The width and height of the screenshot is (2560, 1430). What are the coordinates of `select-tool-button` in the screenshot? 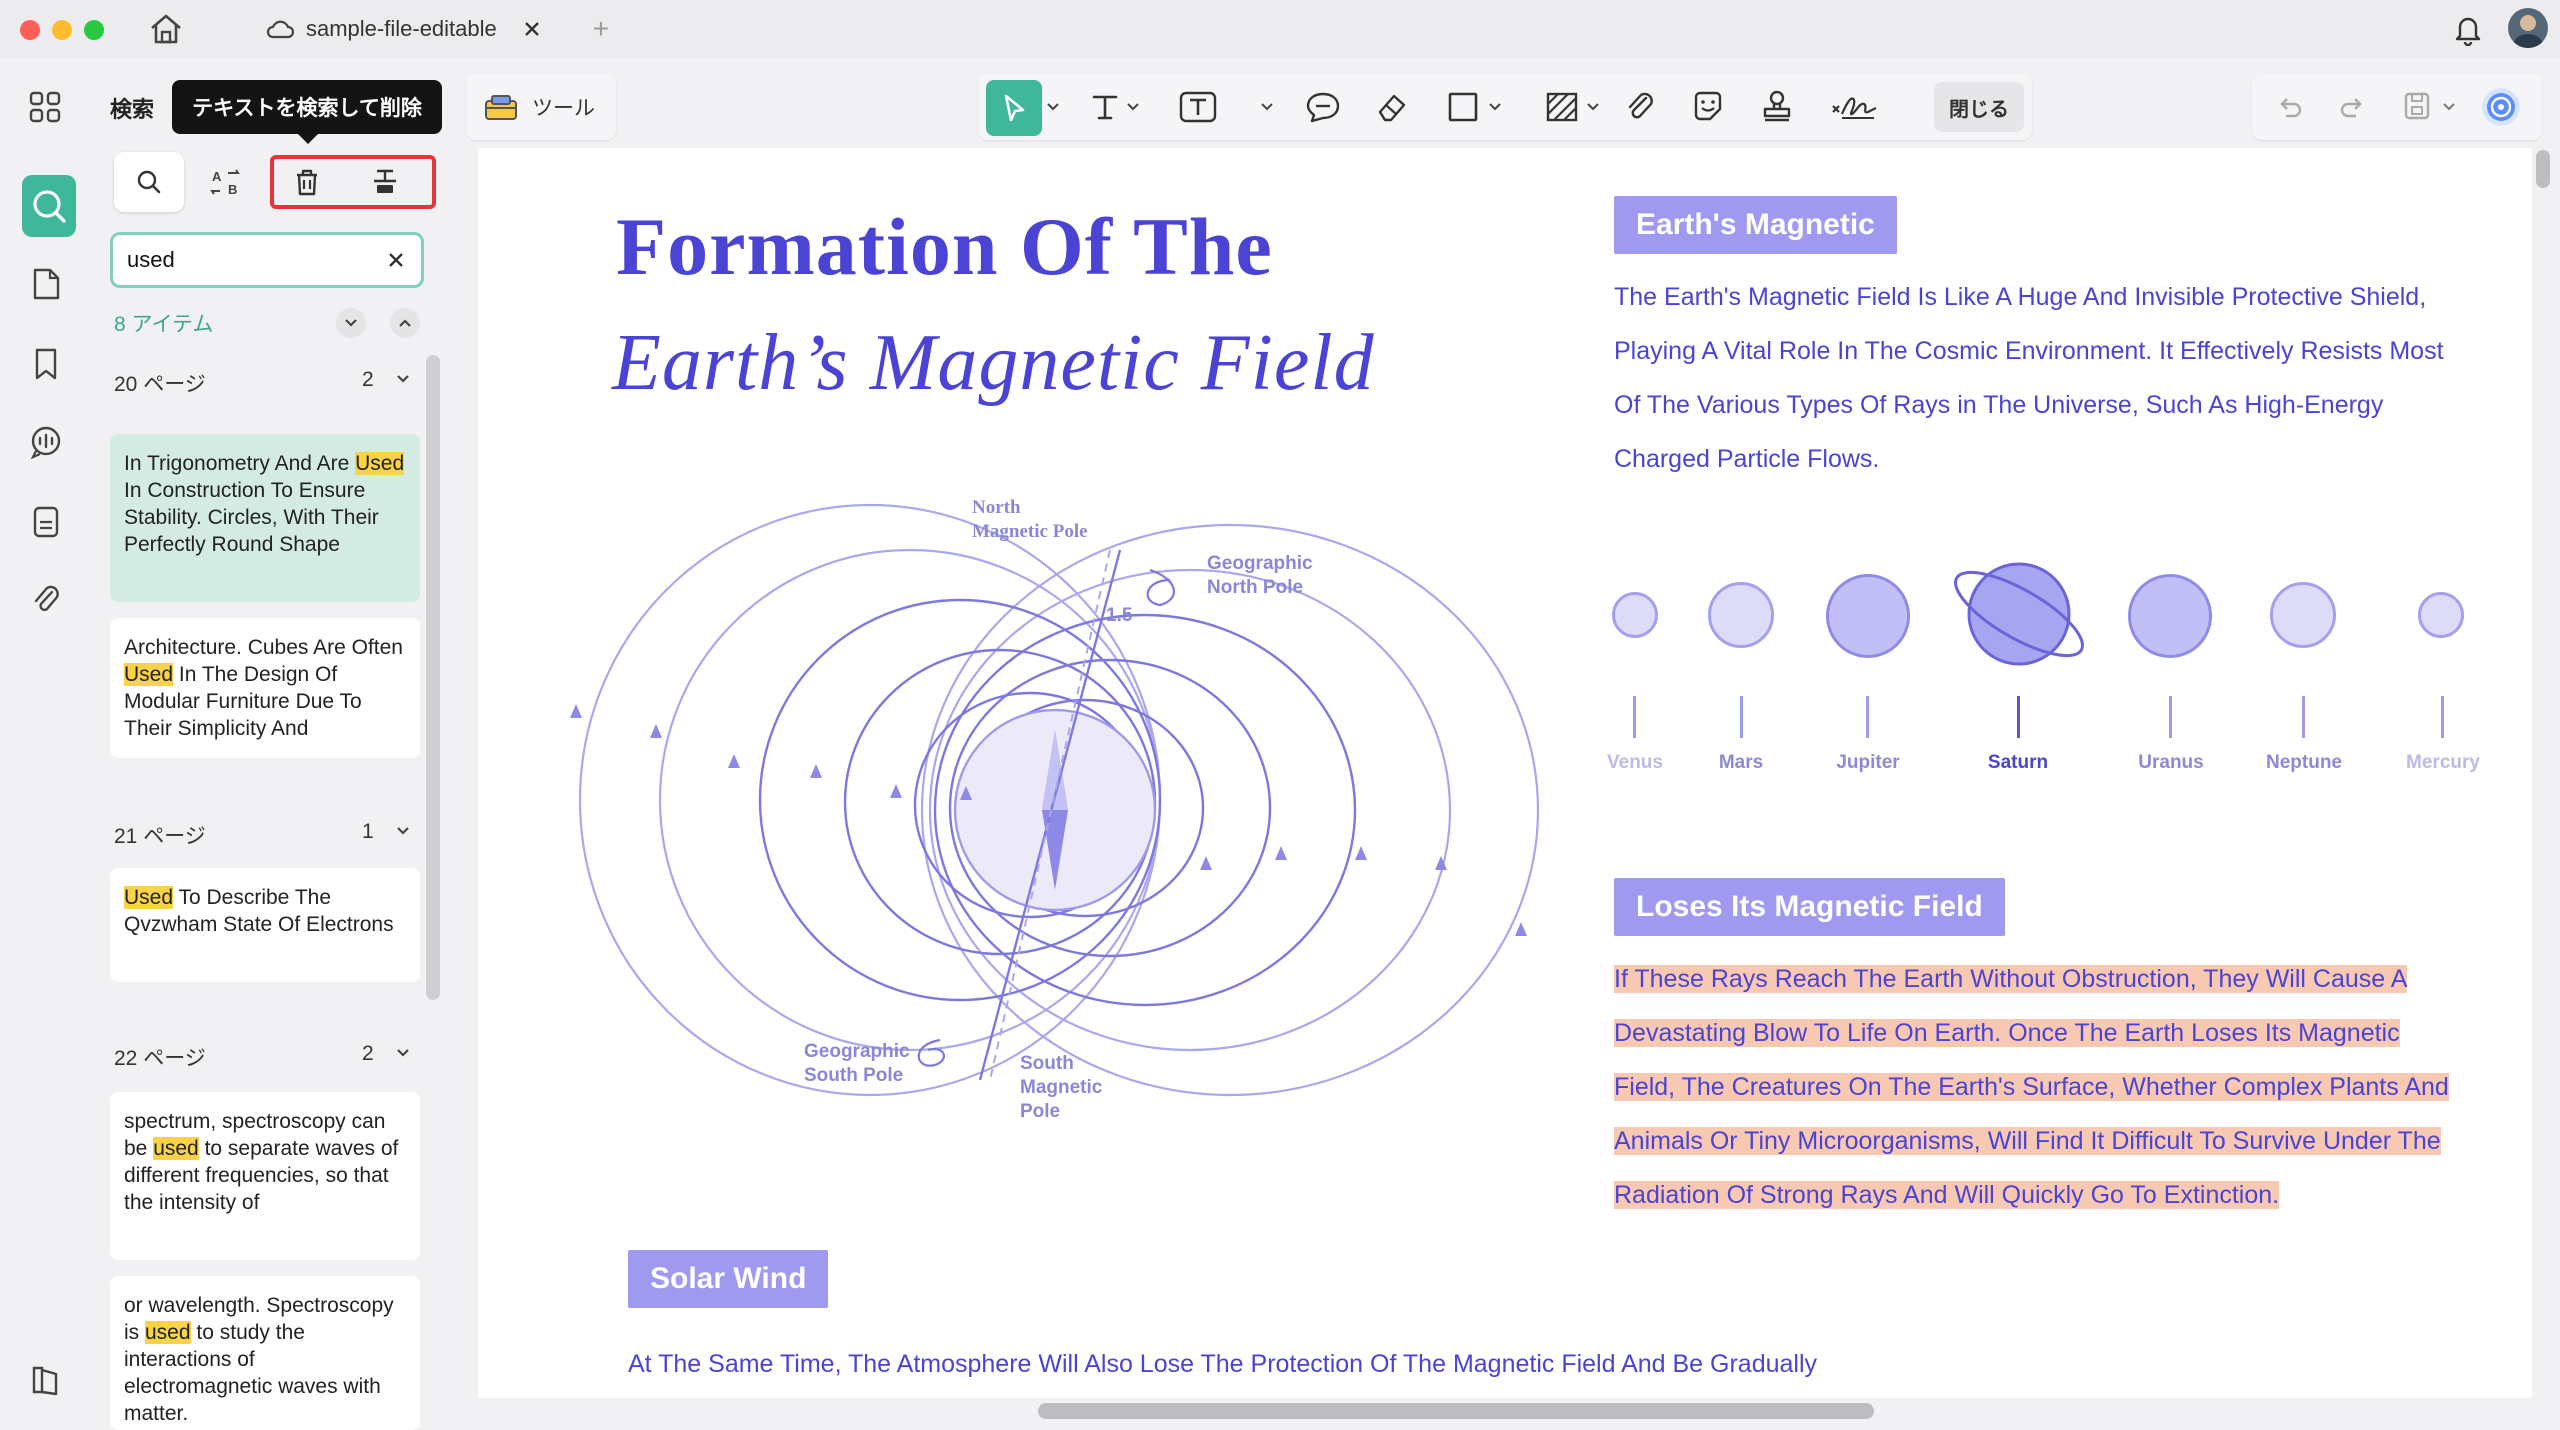 It's located at (1014, 108).